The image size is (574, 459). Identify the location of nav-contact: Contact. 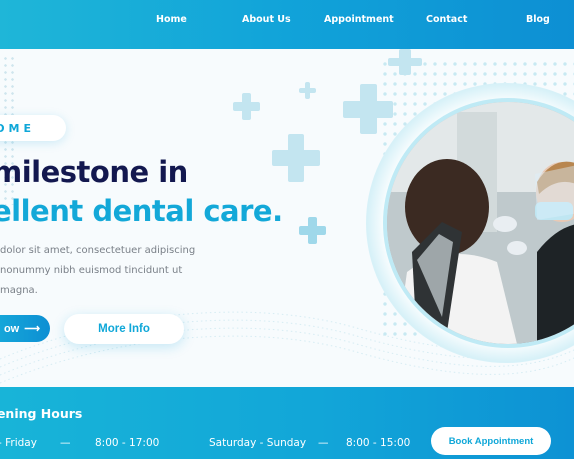
(446, 19).